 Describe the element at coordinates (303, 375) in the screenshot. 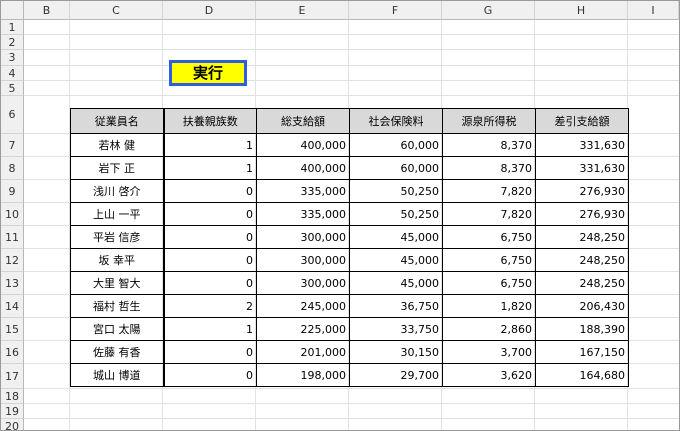

I see `cell-gross: 198,000` at that location.